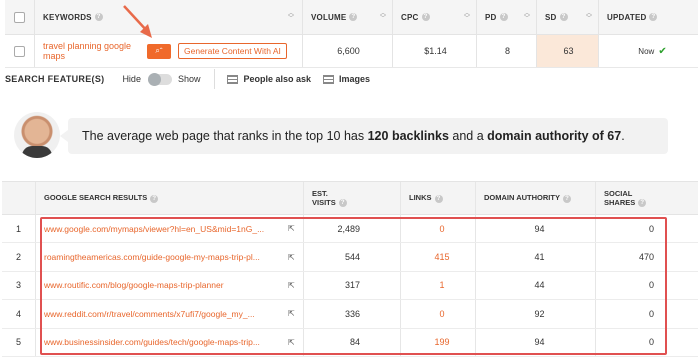  Describe the element at coordinates (355, 79) in the screenshot. I see `feature-label: Images` at that location.